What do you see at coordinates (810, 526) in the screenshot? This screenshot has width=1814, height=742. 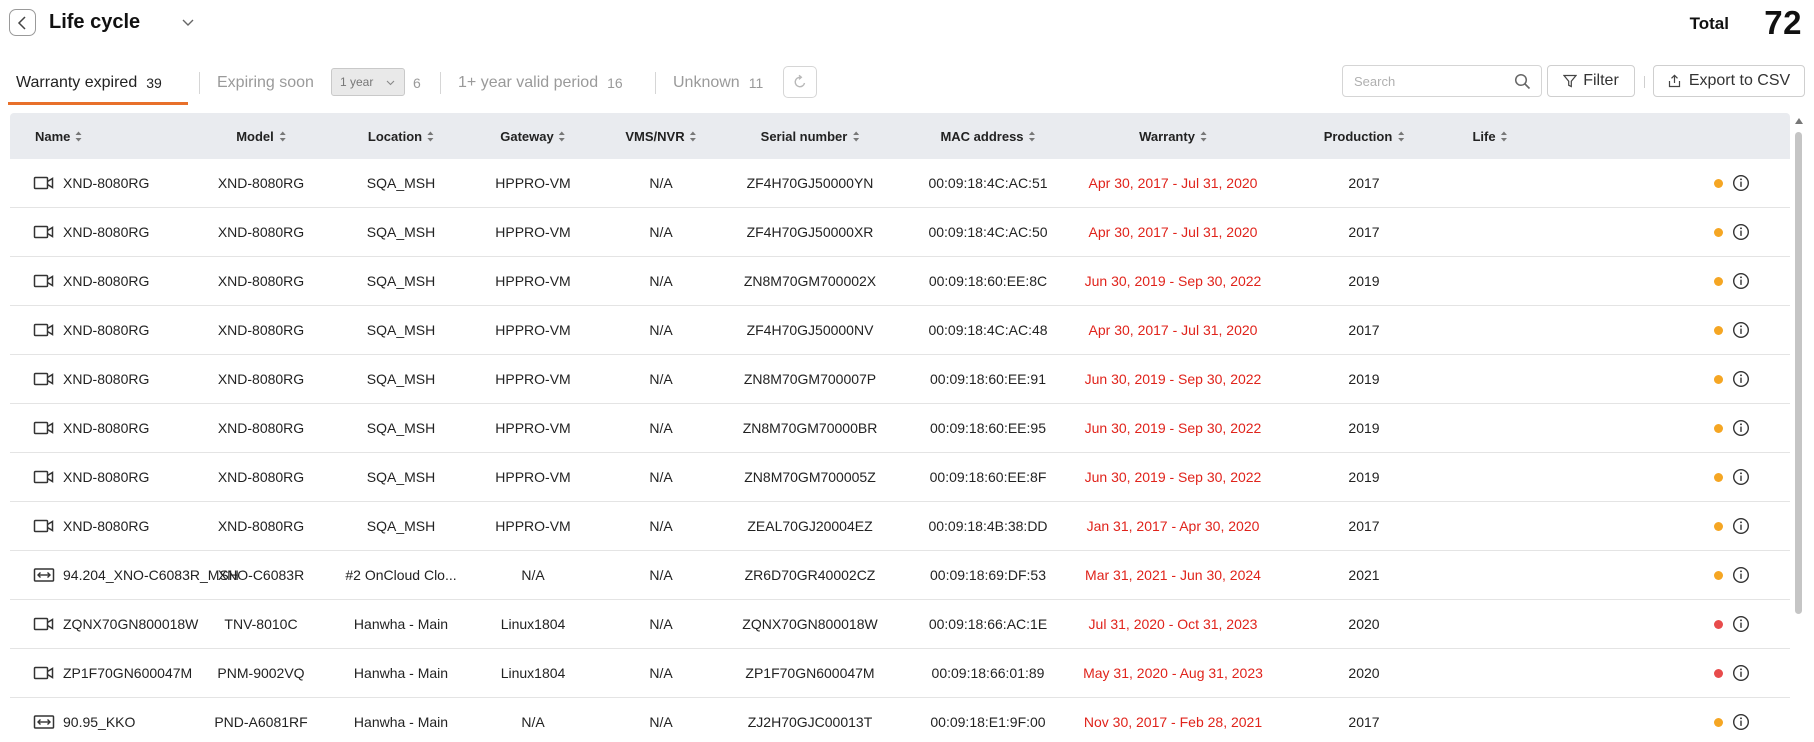 I see `device-serial: ZEAL70GJ20004EZ` at bounding box center [810, 526].